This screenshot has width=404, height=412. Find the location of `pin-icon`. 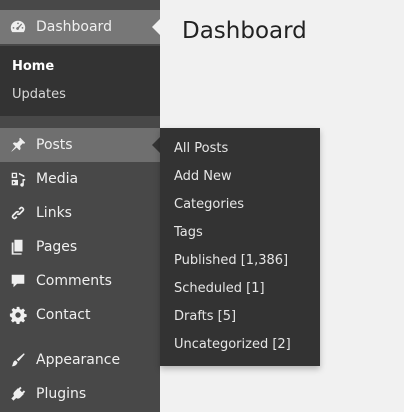

pin-icon is located at coordinates (18, 145).